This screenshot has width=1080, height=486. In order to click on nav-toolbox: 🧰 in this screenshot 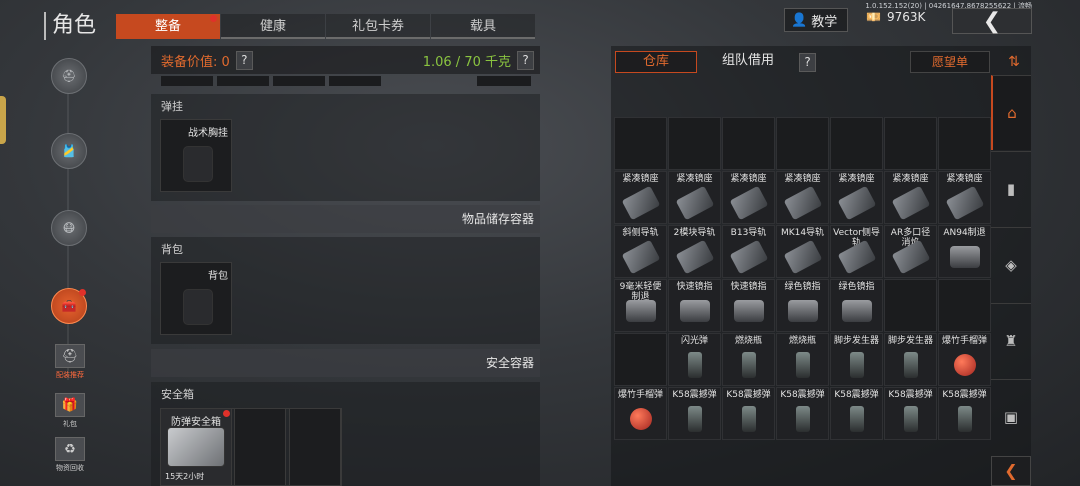, I will do `click(69, 306)`.